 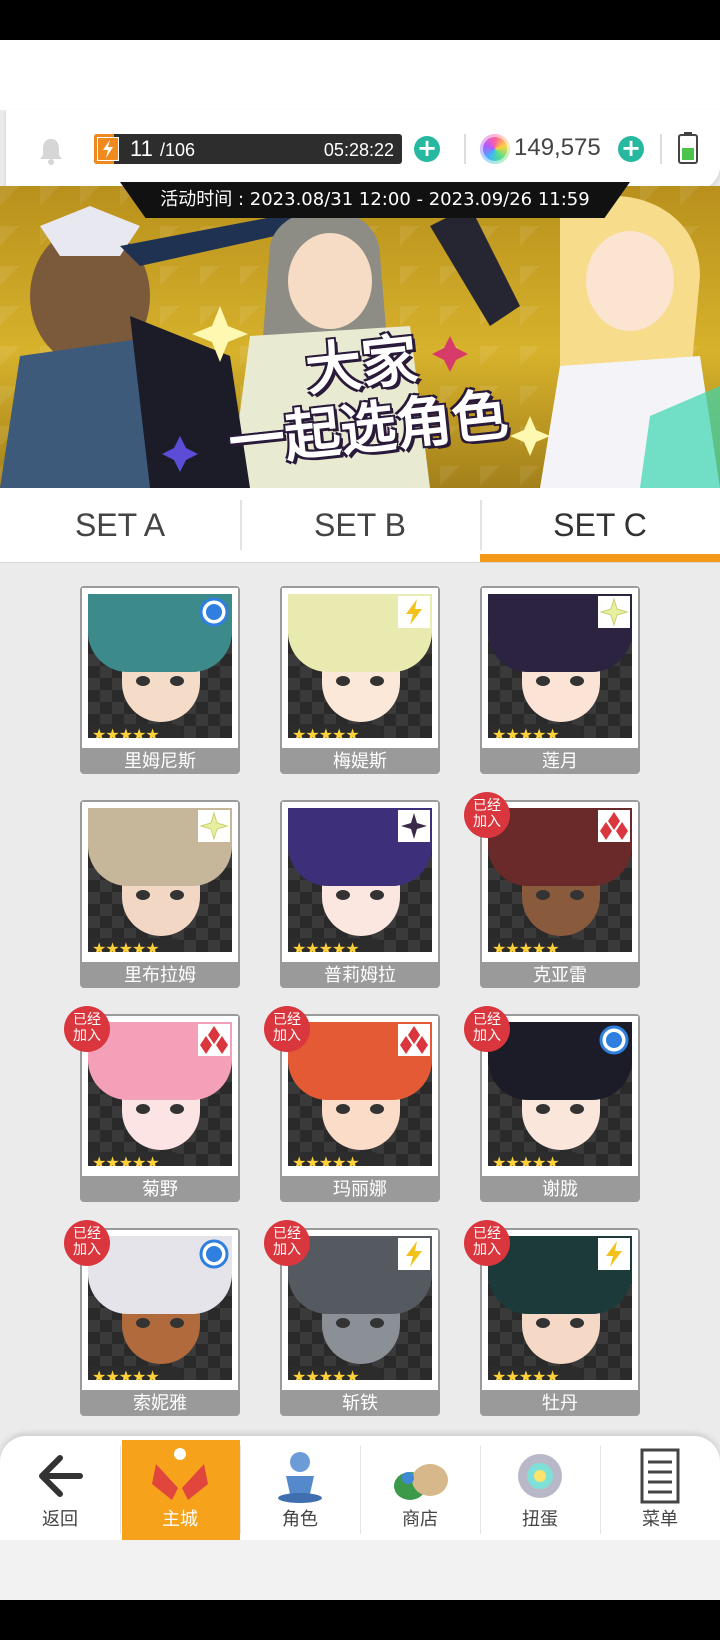 I want to click on nav-back-label: 返回, so click(x=60, y=1519).